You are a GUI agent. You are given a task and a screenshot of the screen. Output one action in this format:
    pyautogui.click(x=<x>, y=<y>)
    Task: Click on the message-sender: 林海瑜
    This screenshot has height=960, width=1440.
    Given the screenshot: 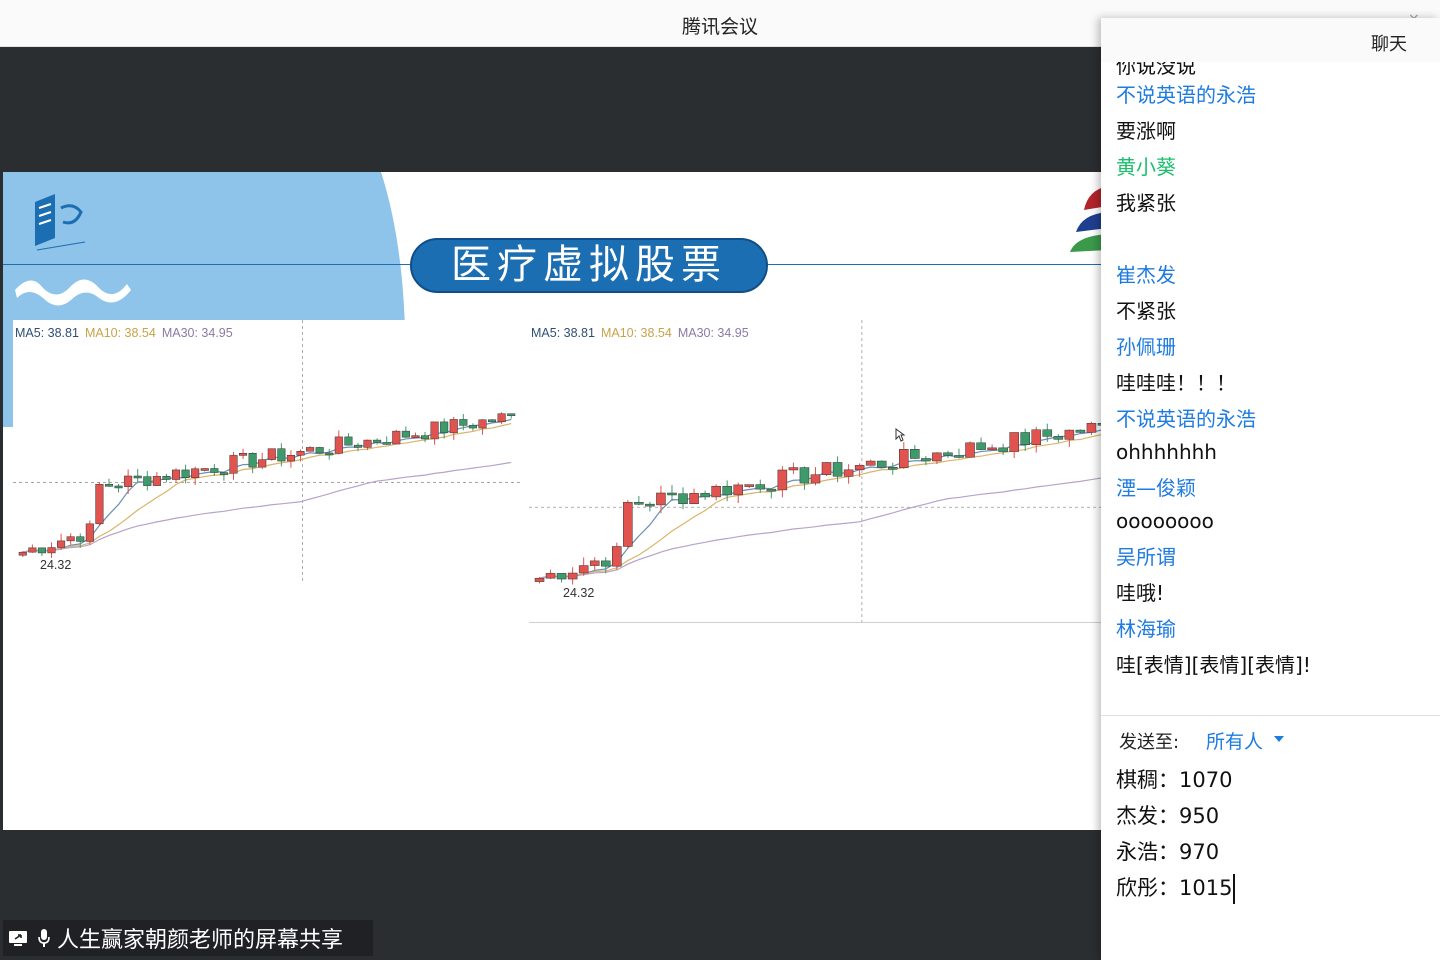 What is the action you would take?
    pyautogui.click(x=1146, y=627)
    